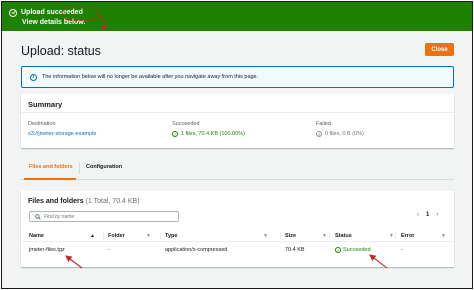  Describe the element at coordinates (54, 22) in the screenshot. I see `banner-subtitle: View details below.` at that location.